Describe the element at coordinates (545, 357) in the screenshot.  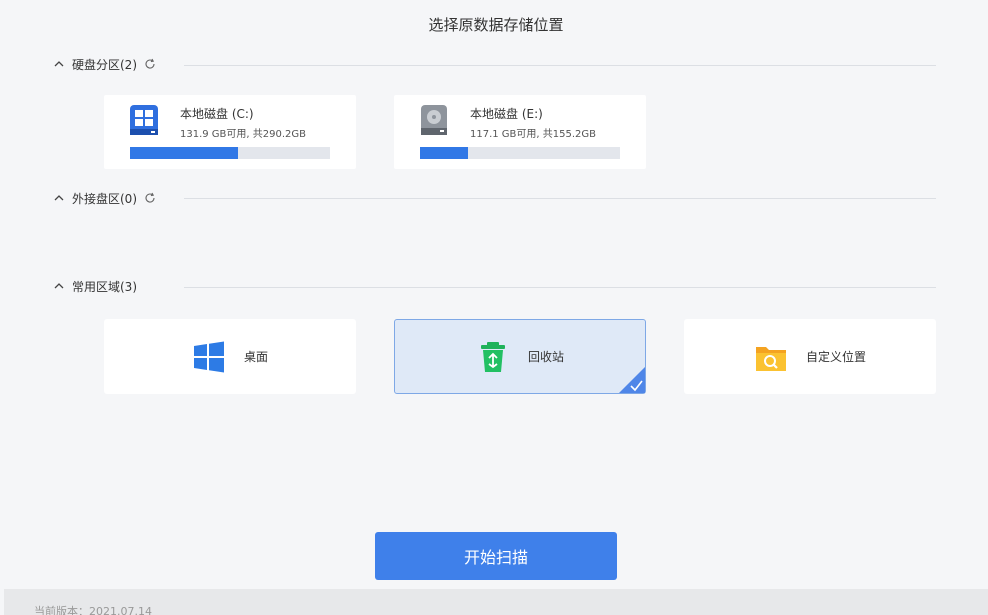
I see `location-label: 回收站` at that location.